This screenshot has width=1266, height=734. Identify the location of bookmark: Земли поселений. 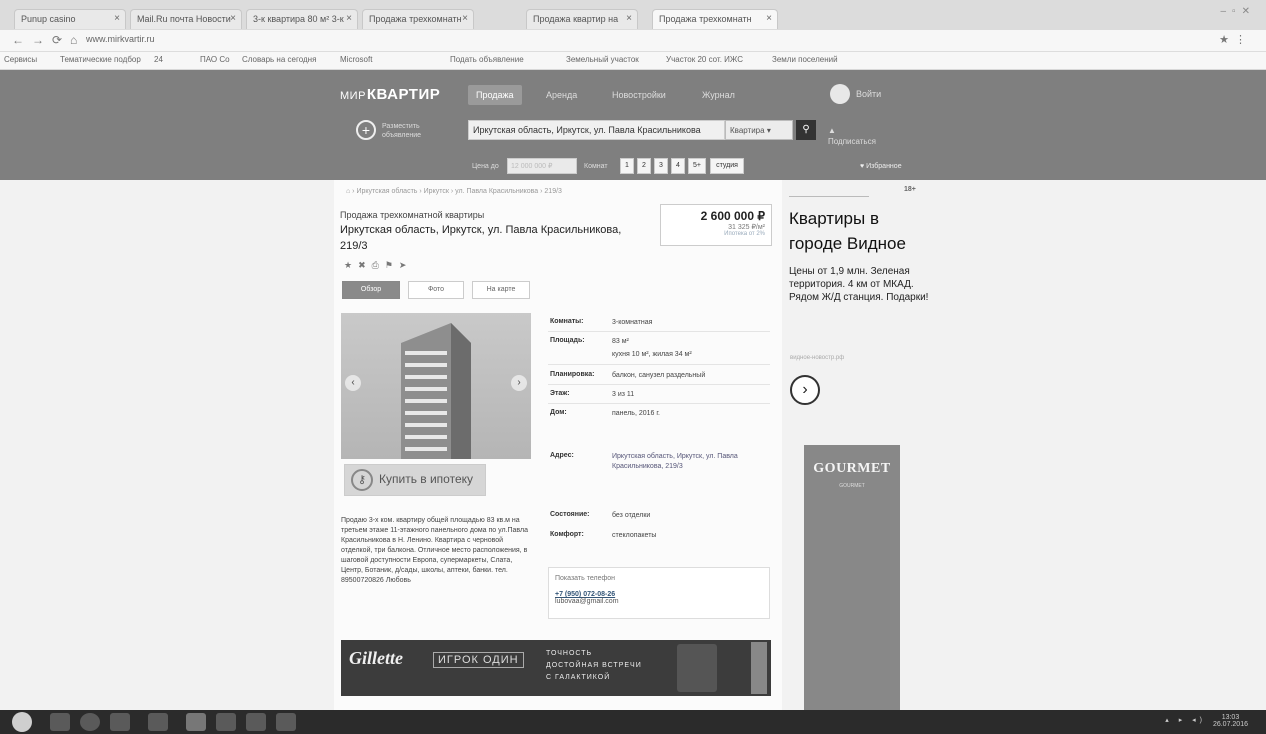
(805, 59).